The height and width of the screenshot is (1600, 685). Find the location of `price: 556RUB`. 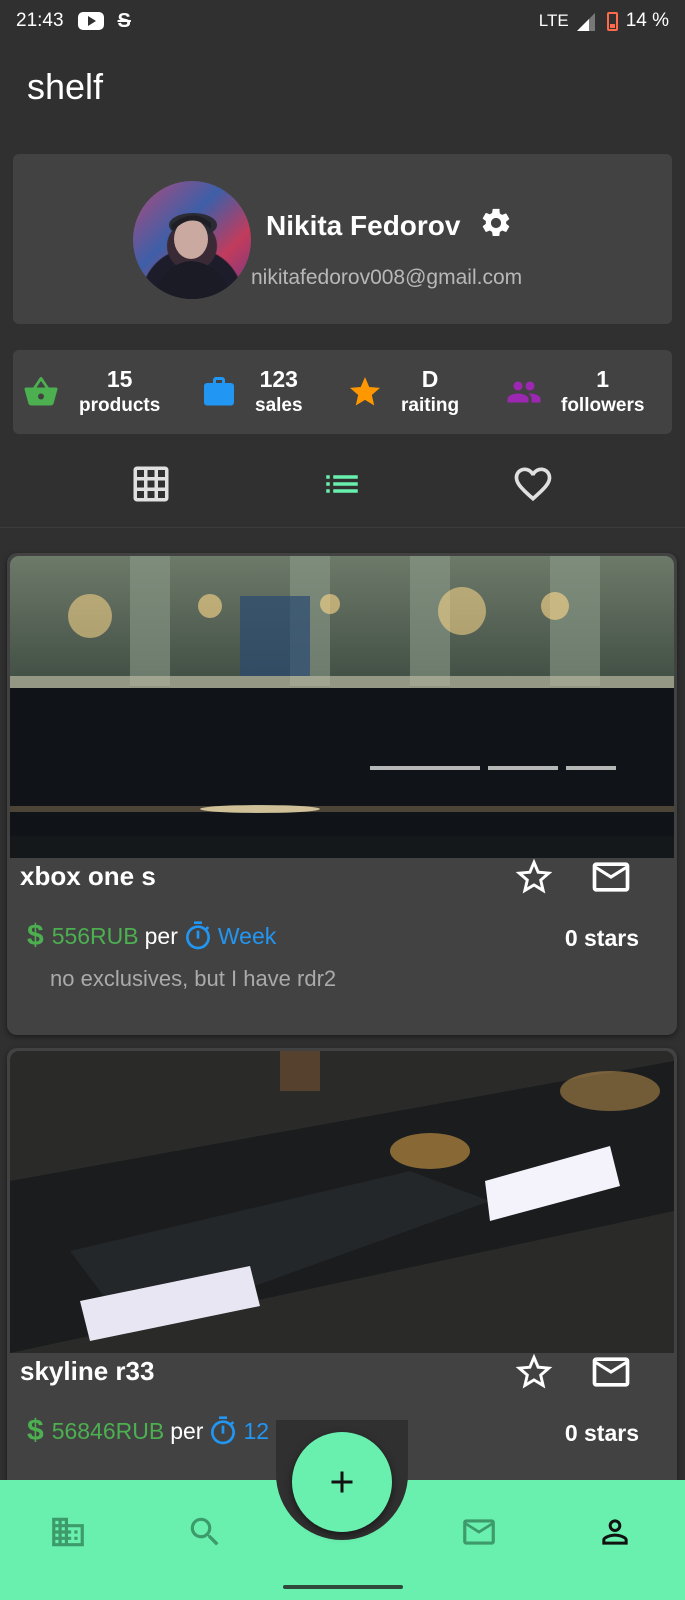

price: 556RUB is located at coordinates (95, 935).